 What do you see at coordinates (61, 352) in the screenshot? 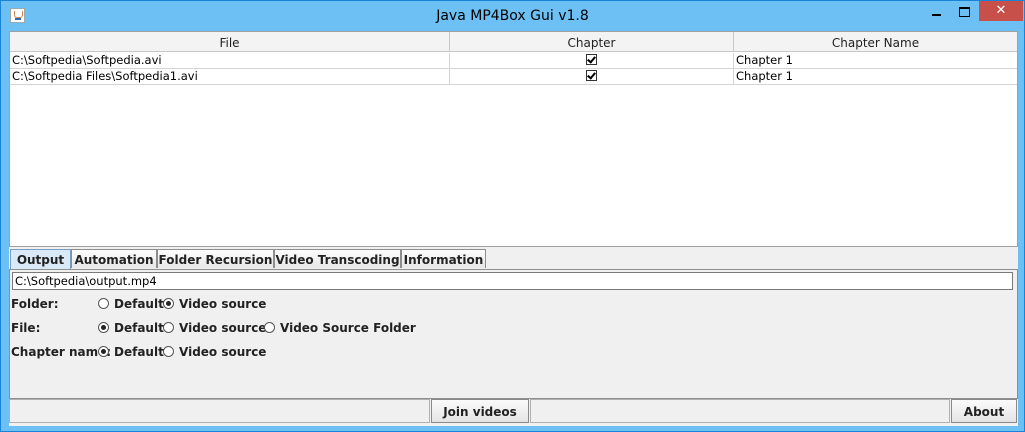
I see `chapter-name-label: Chapter name:` at bounding box center [61, 352].